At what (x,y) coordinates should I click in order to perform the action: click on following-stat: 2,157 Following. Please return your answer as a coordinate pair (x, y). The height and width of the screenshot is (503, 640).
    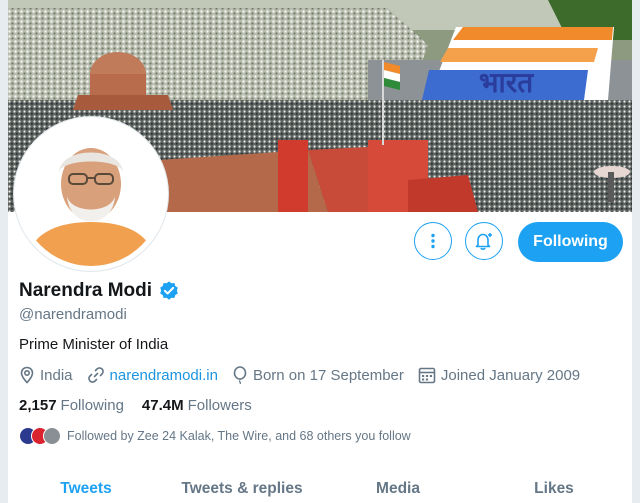
    Looking at the image, I should click on (71, 405).